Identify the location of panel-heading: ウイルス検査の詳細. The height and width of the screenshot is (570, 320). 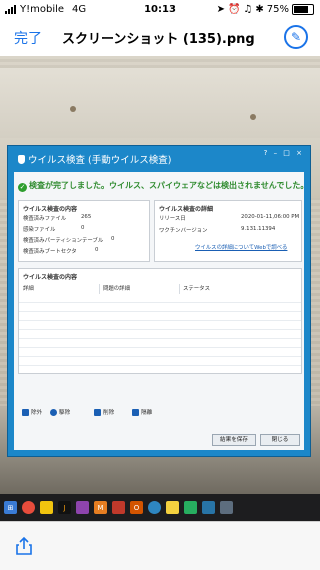
(186, 209).